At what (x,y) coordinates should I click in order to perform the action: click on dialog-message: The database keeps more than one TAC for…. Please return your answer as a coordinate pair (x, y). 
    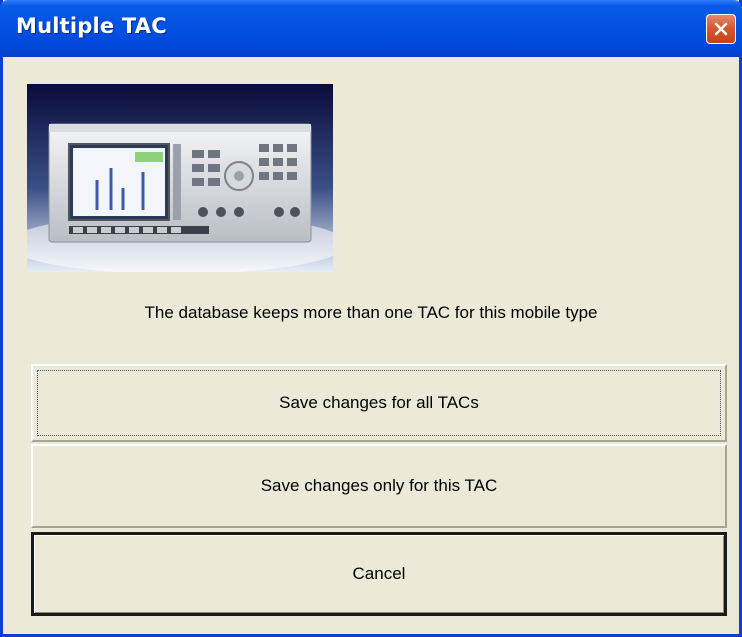
    Looking at the image, I should click on (371, 312).